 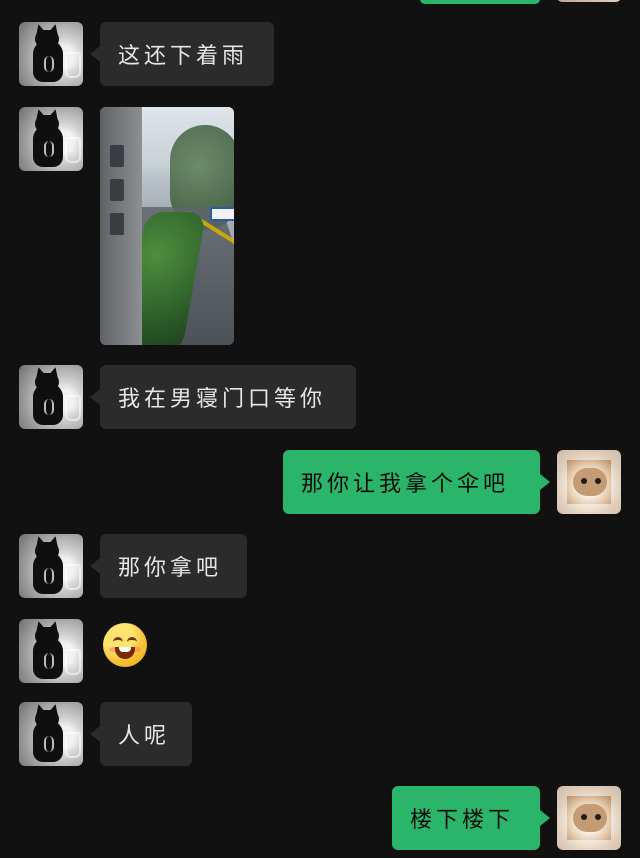 I want to click on message-row: 那你拿吧, so click(x=320, y=567).